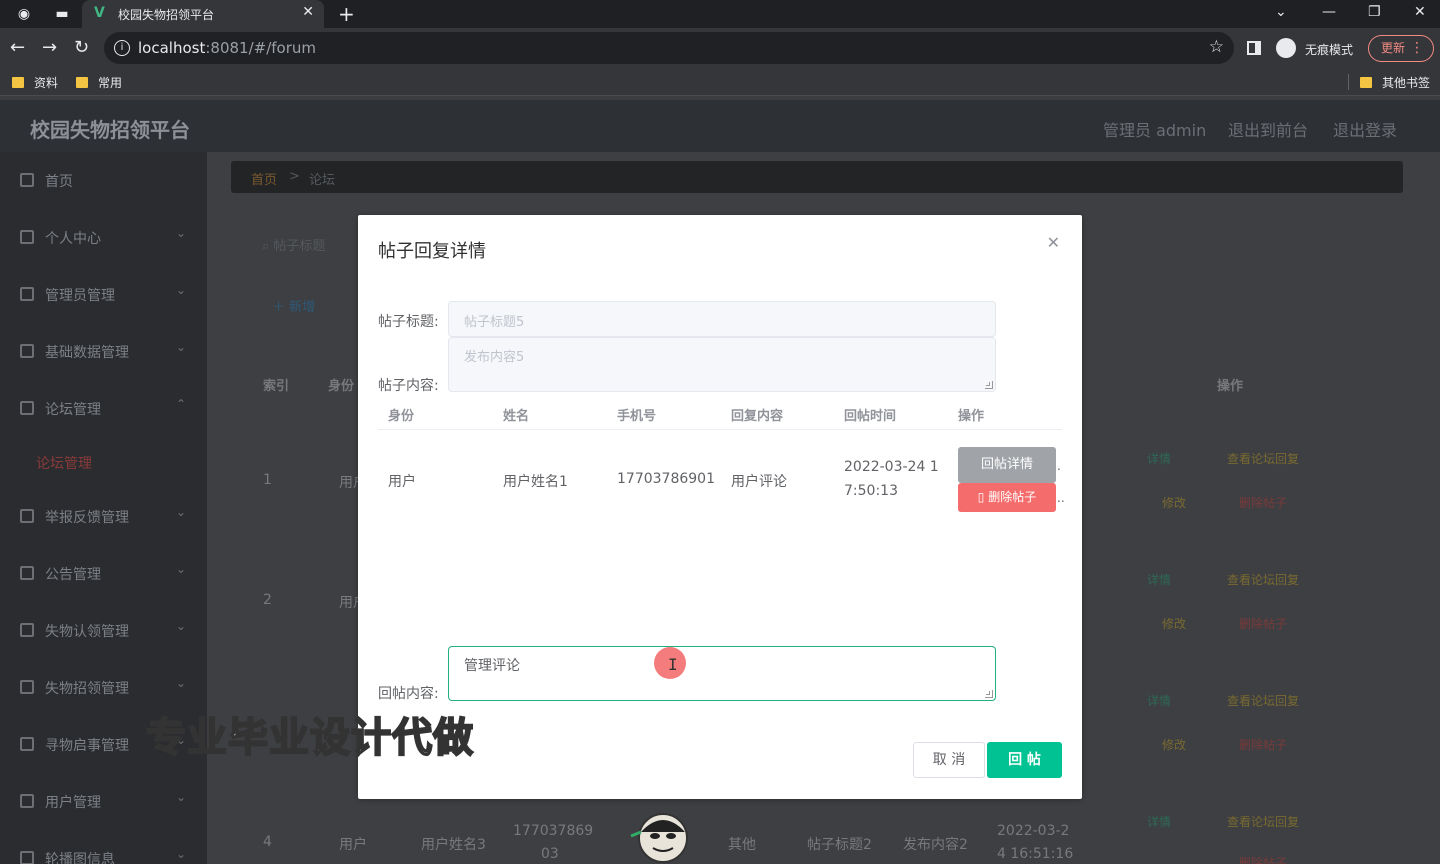 Image resolution: width=1440 pixels, height=864 pixels. I want to click on minimize-icon: —, so click(1329, 12).